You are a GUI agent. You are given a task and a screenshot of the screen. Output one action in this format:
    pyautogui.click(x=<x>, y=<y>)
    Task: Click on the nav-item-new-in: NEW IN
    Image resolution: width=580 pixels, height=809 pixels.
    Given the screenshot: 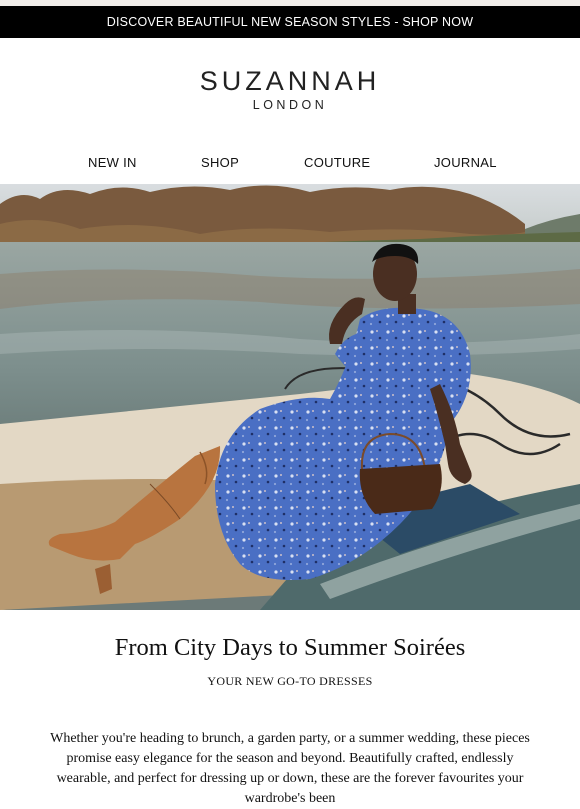 What is the action you would take?
    pyautogui.click(x=112, y=162)
    